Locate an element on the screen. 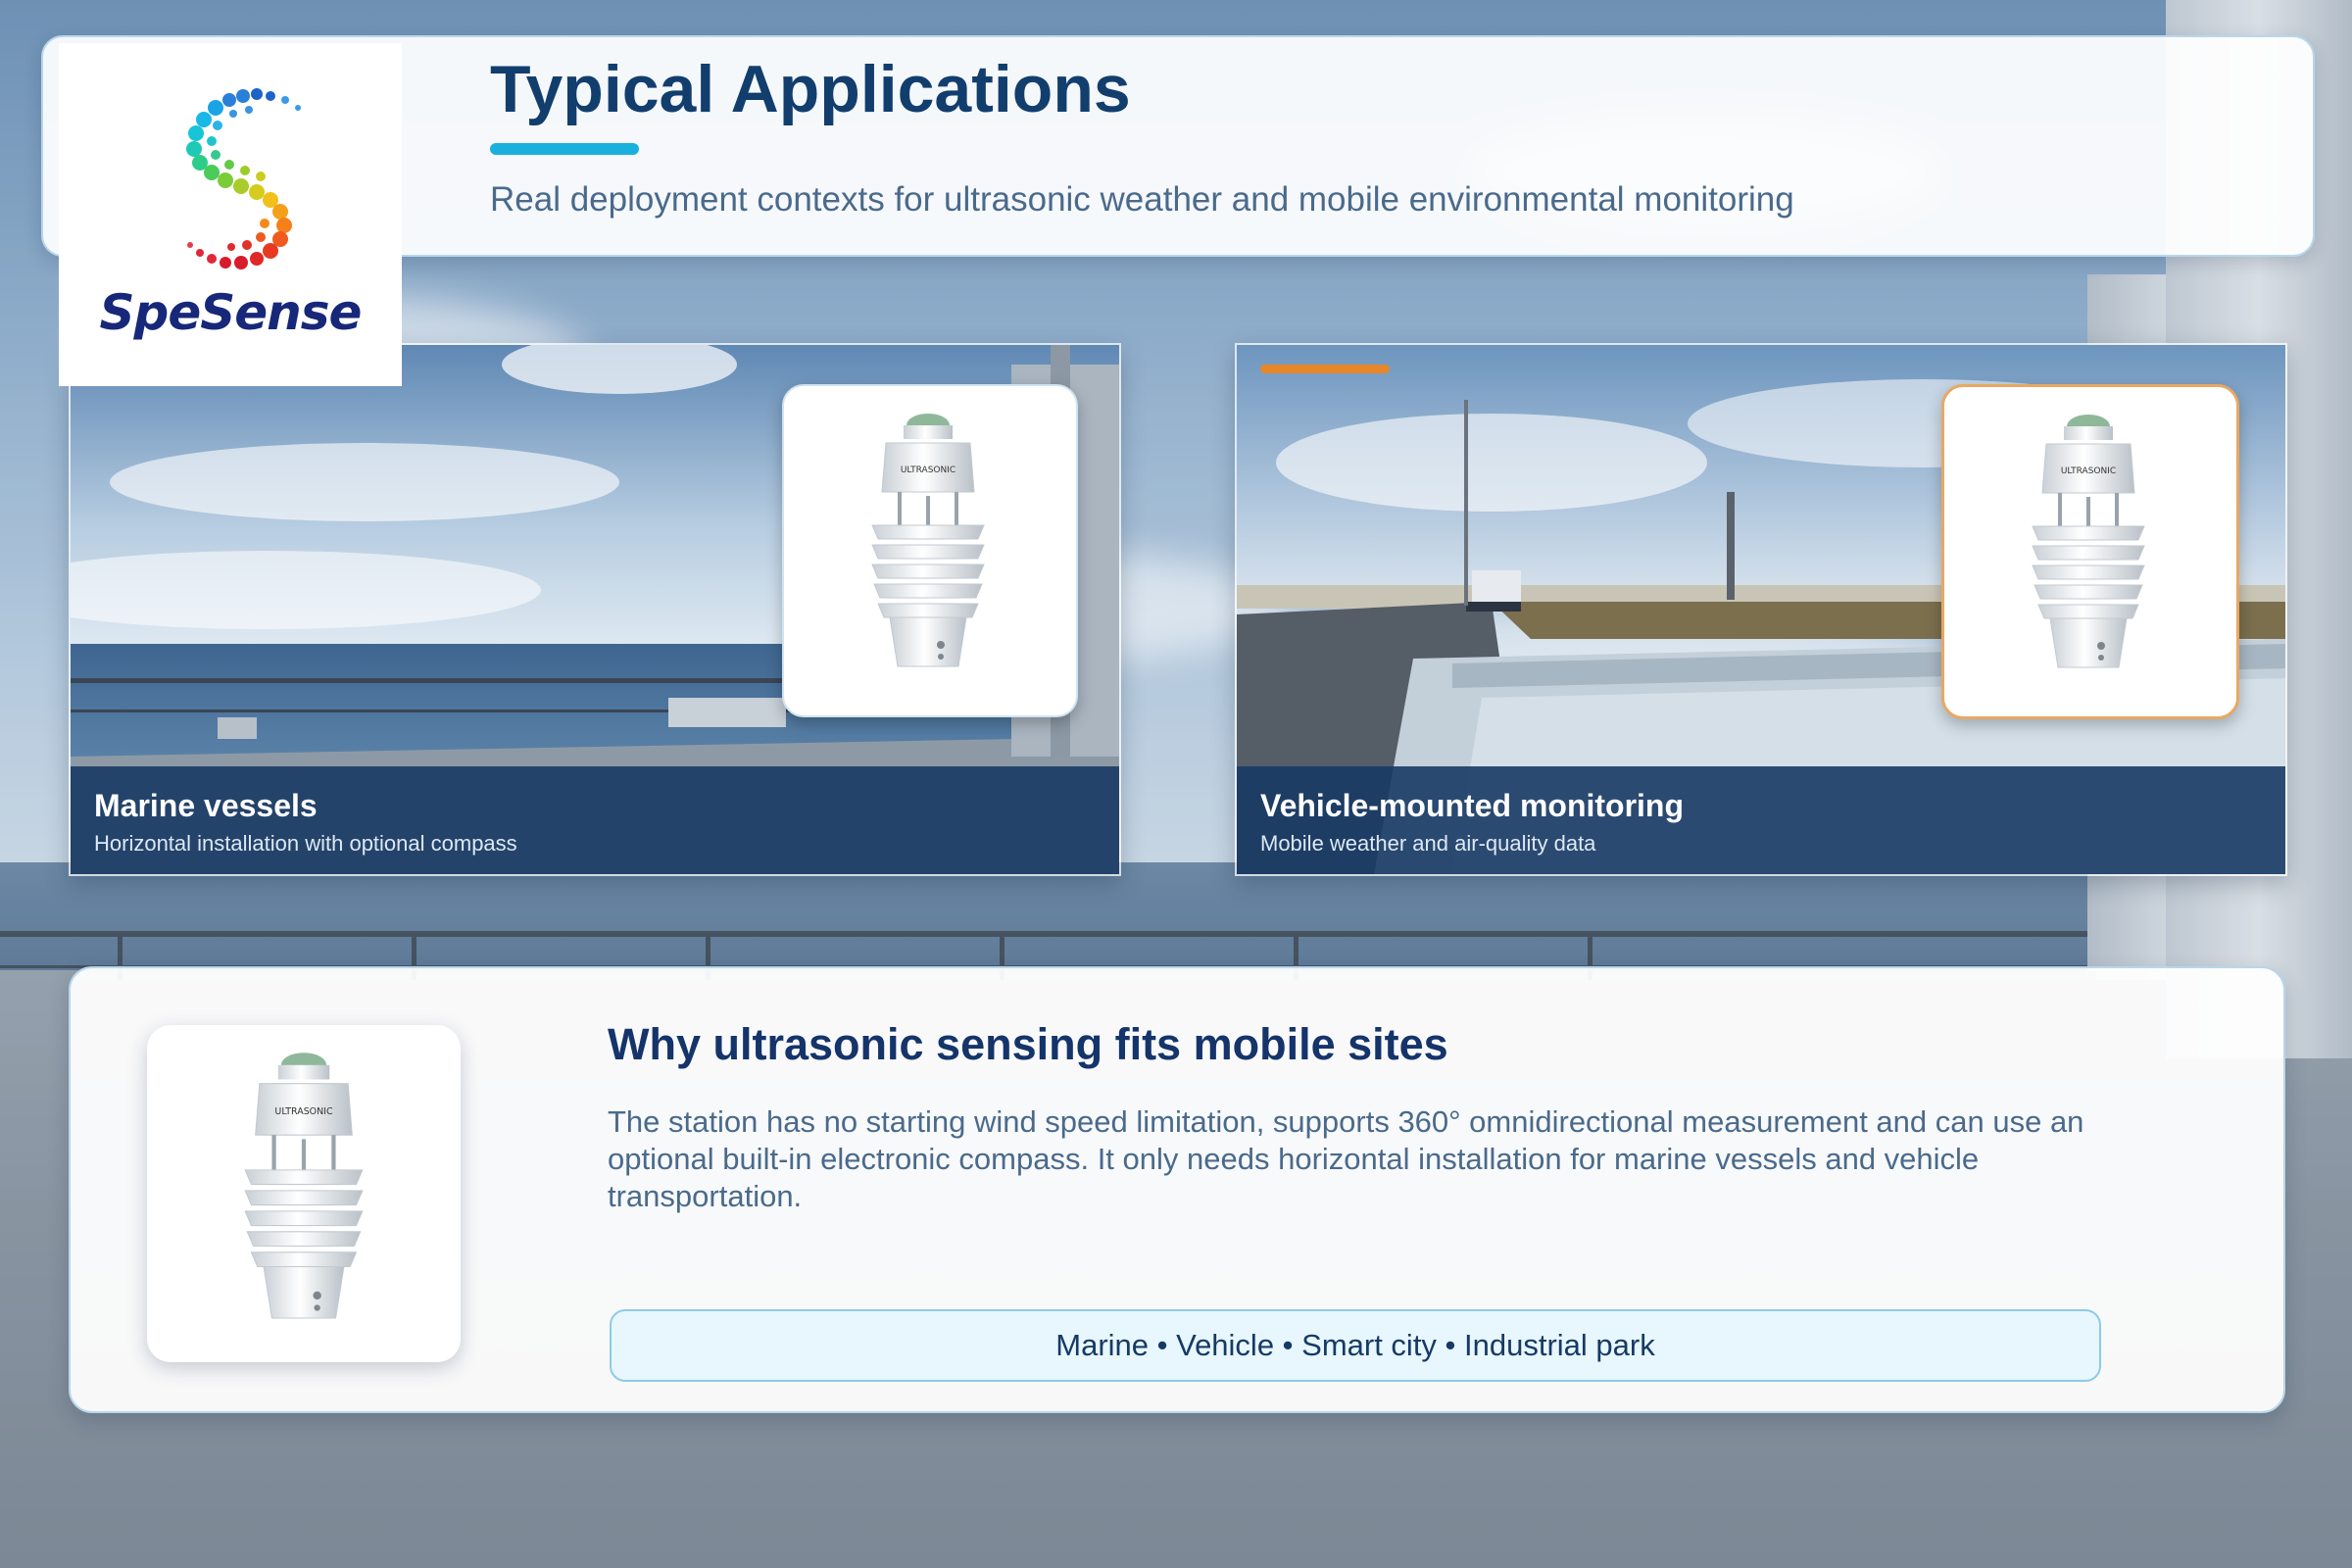  card-accent-bar is located at coordinates (1325, 369).